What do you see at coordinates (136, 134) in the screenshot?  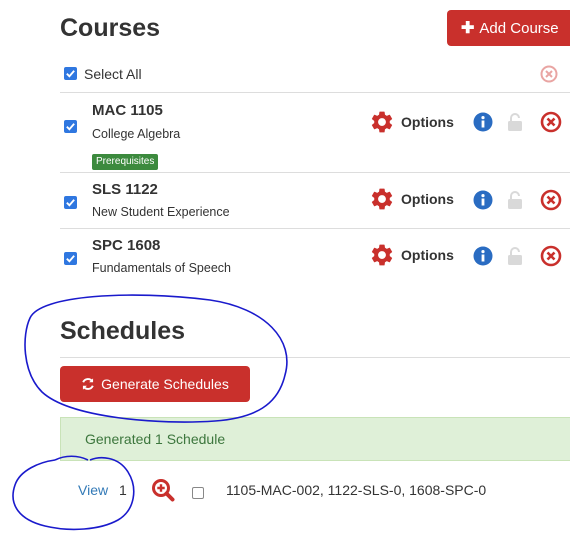 I see `course-title: College Algebra` at bounding box center [136, 134].